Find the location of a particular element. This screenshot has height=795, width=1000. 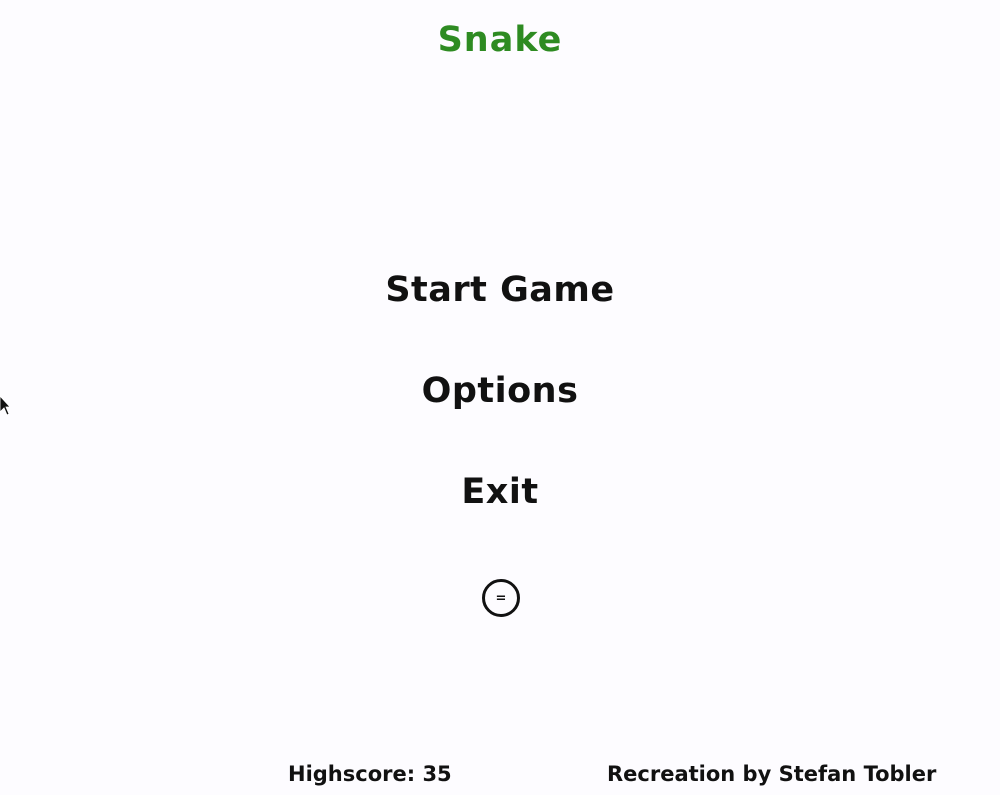

game-title: Snake is located at coordinates (500, 40).